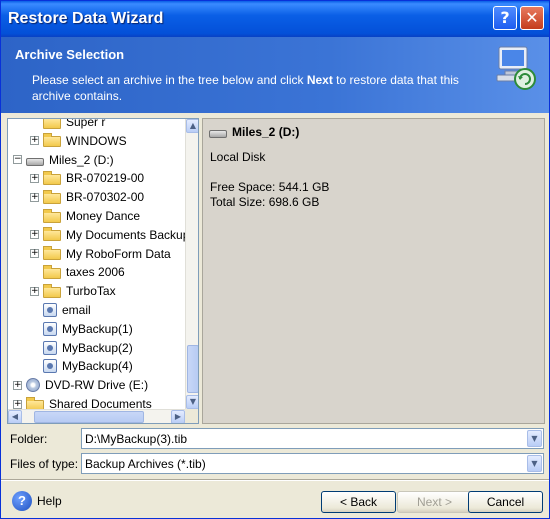 This screenshot has width=550, height=519. I want to click on tree-item-label: Miles_2 (D:), so click(81, 160).